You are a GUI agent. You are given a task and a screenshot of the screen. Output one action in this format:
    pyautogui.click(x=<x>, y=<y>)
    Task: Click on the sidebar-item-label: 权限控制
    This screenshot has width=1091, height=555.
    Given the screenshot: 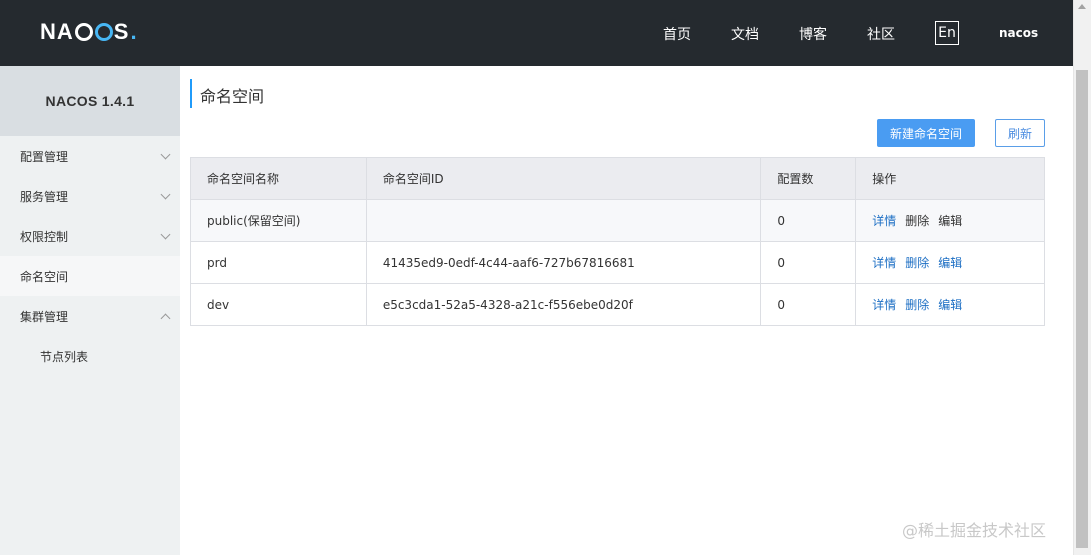 What is the action you would take?
    pyautogui.click(x=44, y=236)
    